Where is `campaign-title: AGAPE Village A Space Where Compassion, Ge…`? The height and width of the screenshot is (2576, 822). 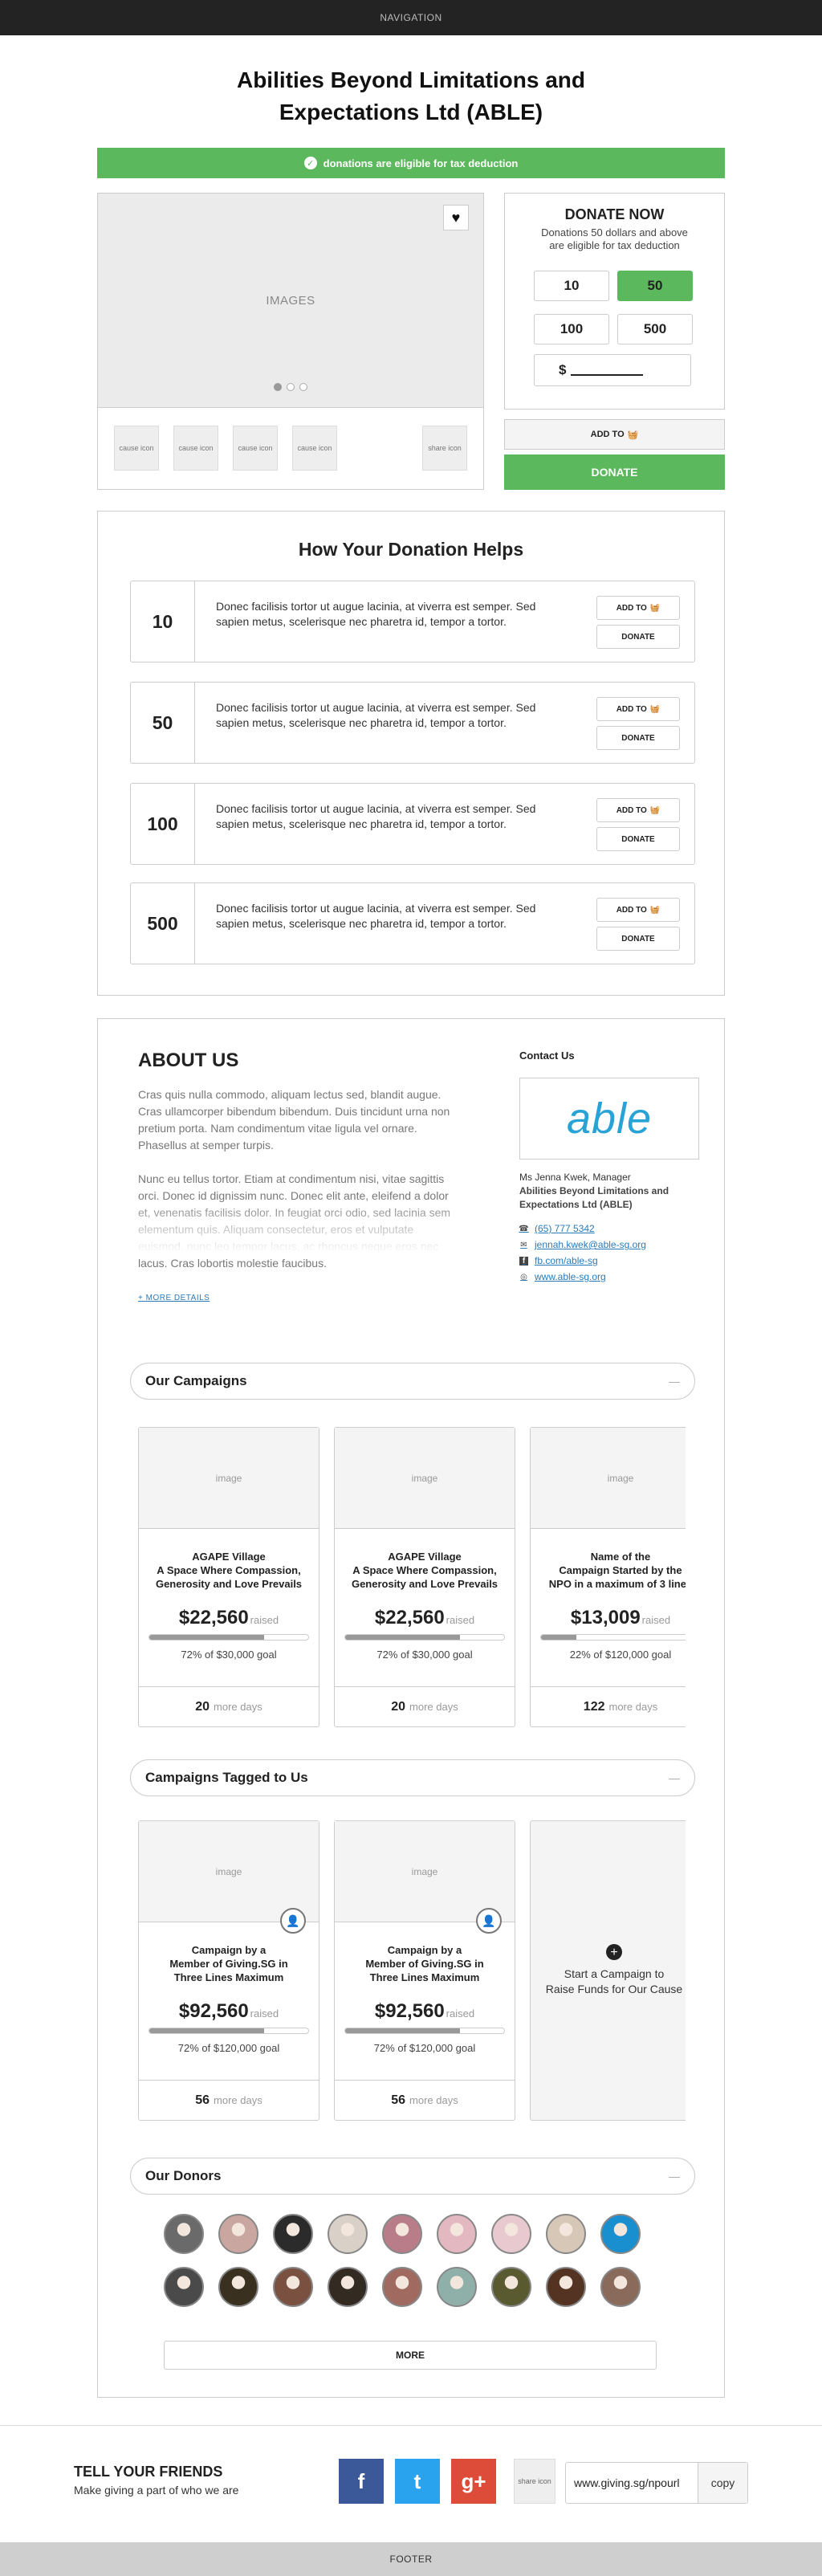 campaign-title: AGAPE Village A Space Where Compassion, Ge… is located at coordinates (425, 1570).